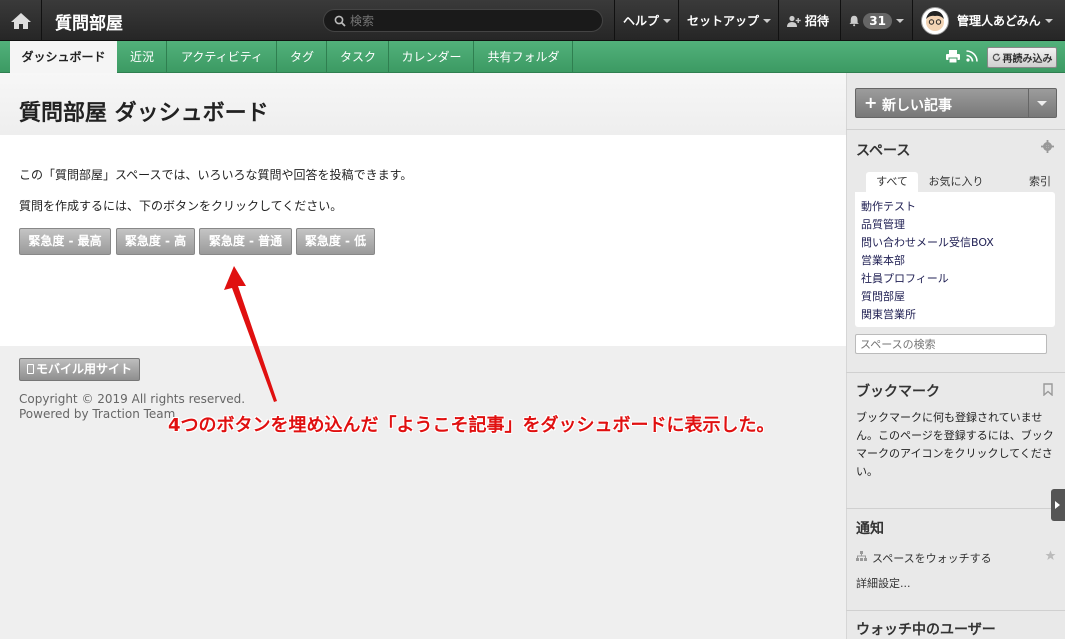 The image size is (1065, 639). I want to click on tab-activity: アクティビティ, so click(222, 57).